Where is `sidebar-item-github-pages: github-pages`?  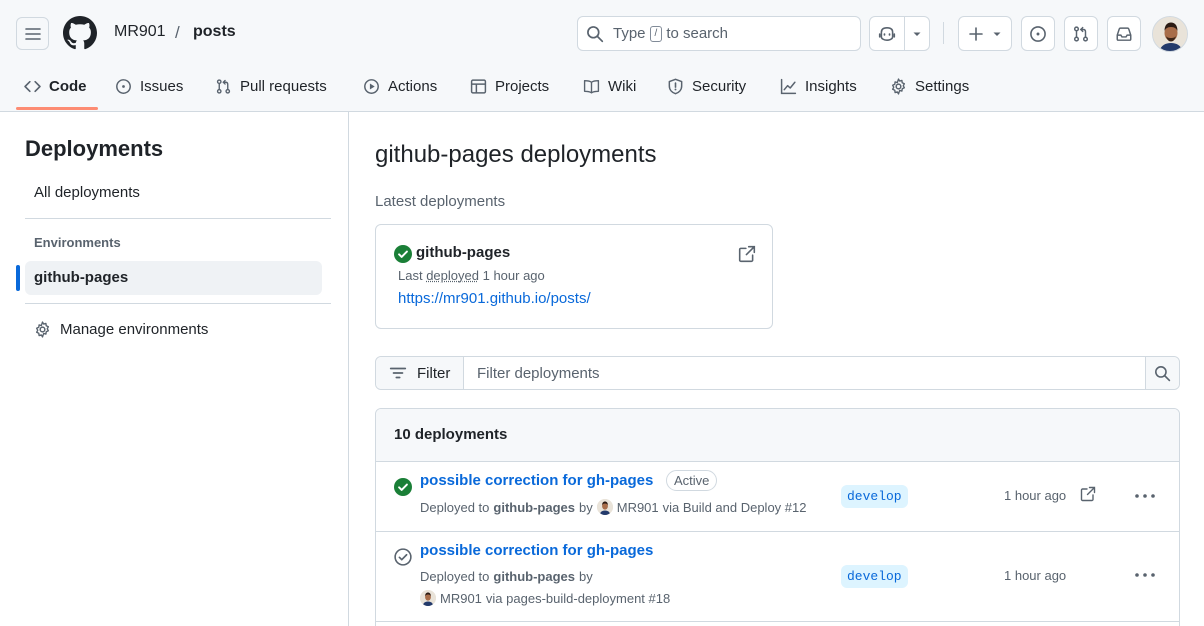
sidebar-item-github-pages: github-pages is located at coordinates (173, 278).